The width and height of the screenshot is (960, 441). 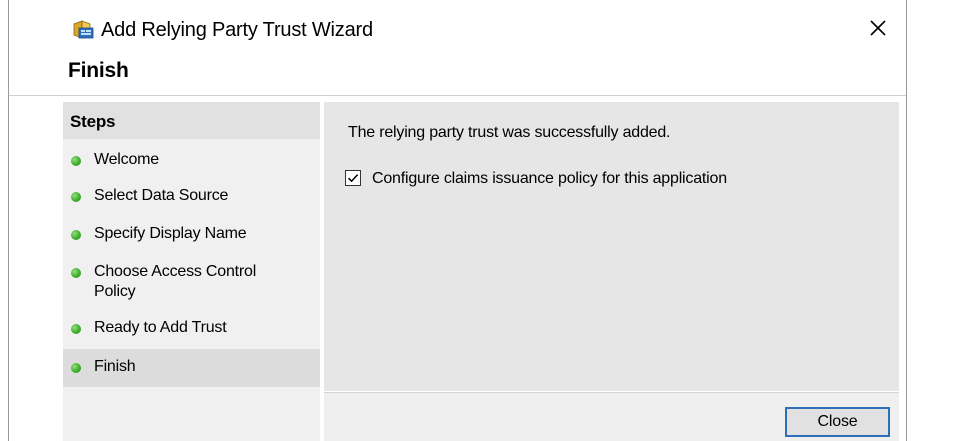 I want to click on step-choose-access-control-policy: Choose Access Control Policy, so click(x=191, y=283).